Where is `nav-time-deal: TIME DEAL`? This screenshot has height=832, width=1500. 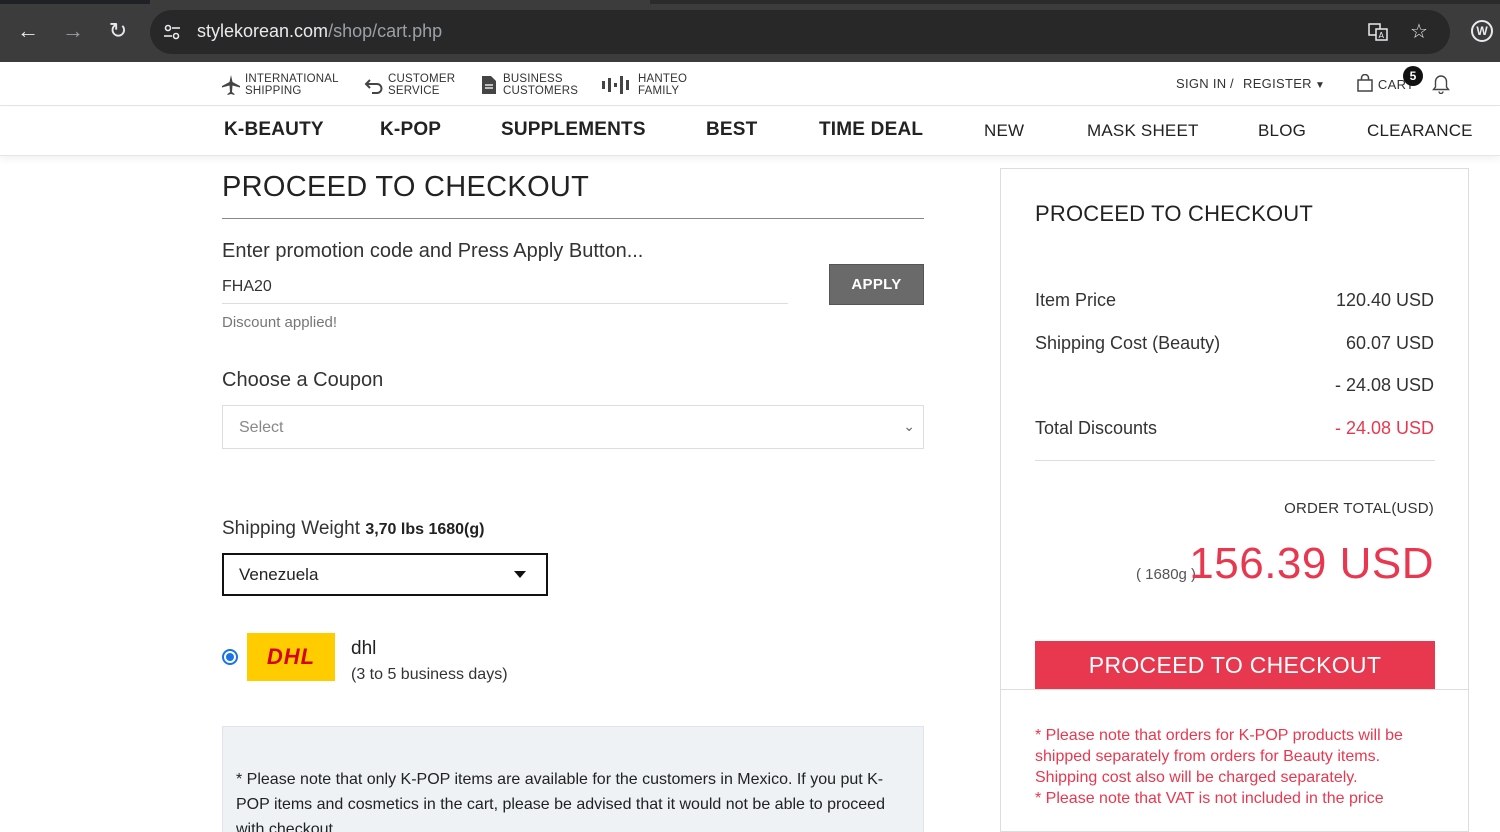
nav-time-deal: TIME DEAL is located at coordinates (871, 130).